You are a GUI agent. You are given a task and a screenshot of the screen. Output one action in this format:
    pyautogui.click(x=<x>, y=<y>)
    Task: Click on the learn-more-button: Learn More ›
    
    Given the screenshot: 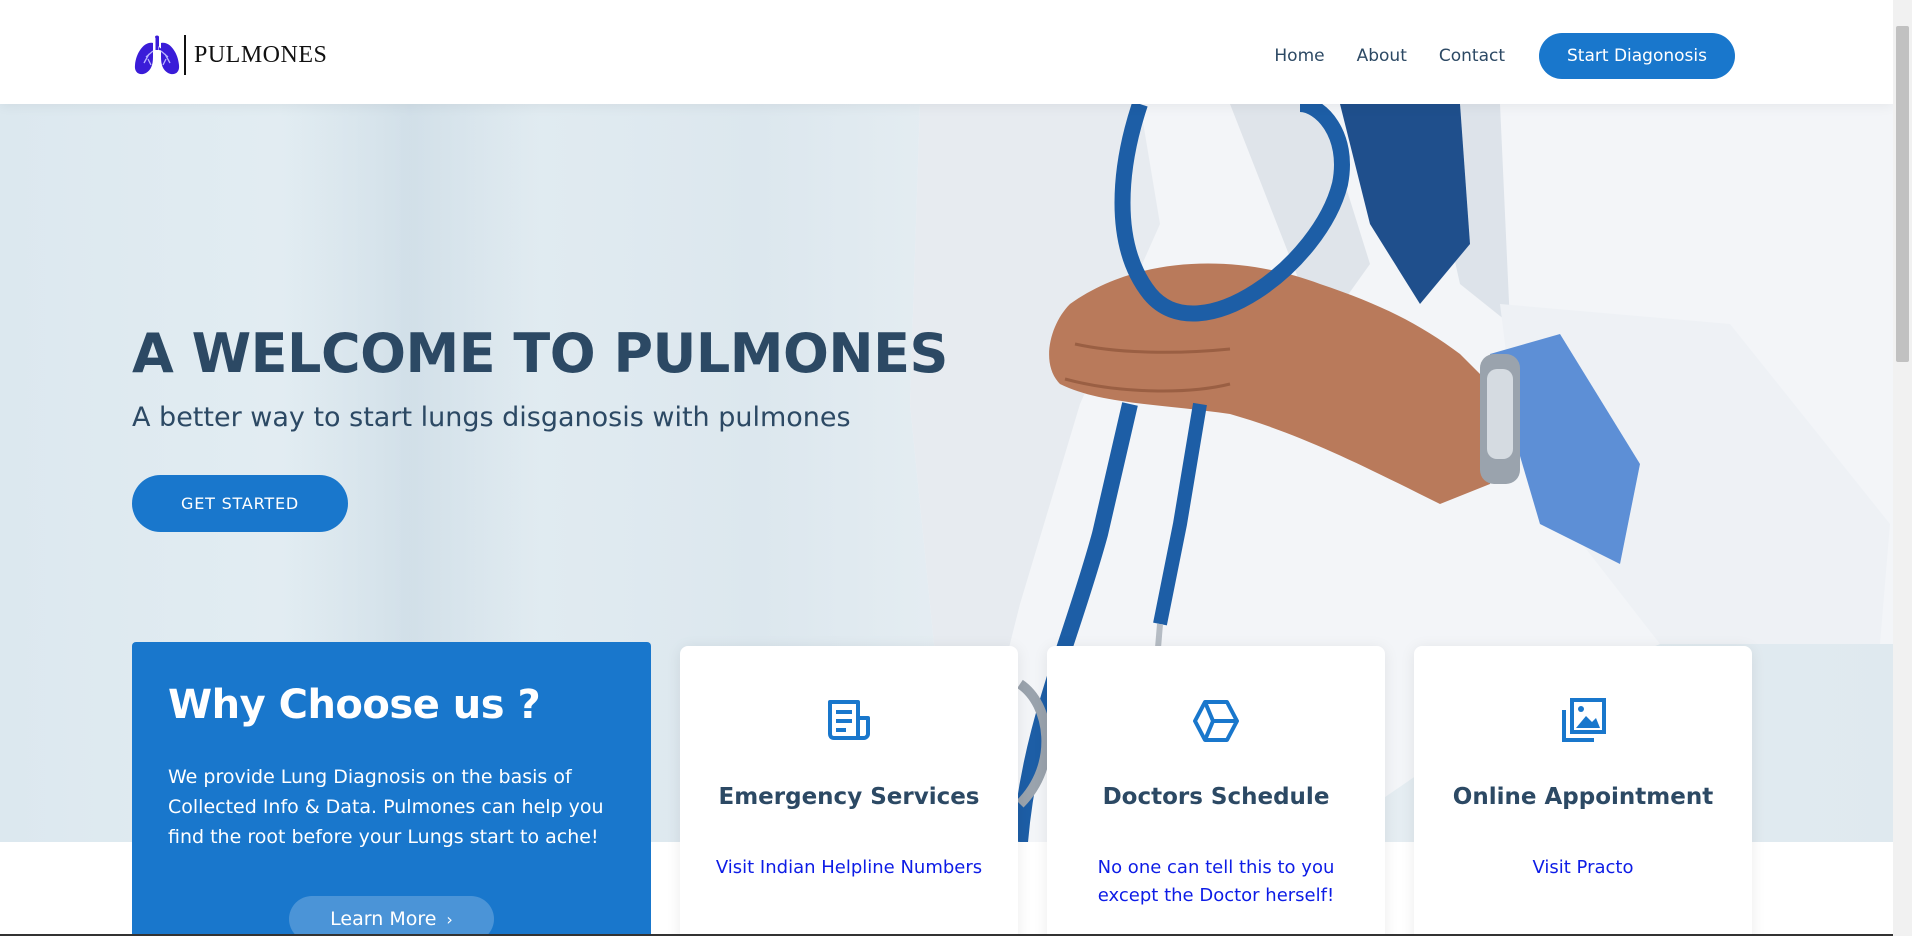 What is the action you would take?
    pyautogui.click(x=391, y=916)
    